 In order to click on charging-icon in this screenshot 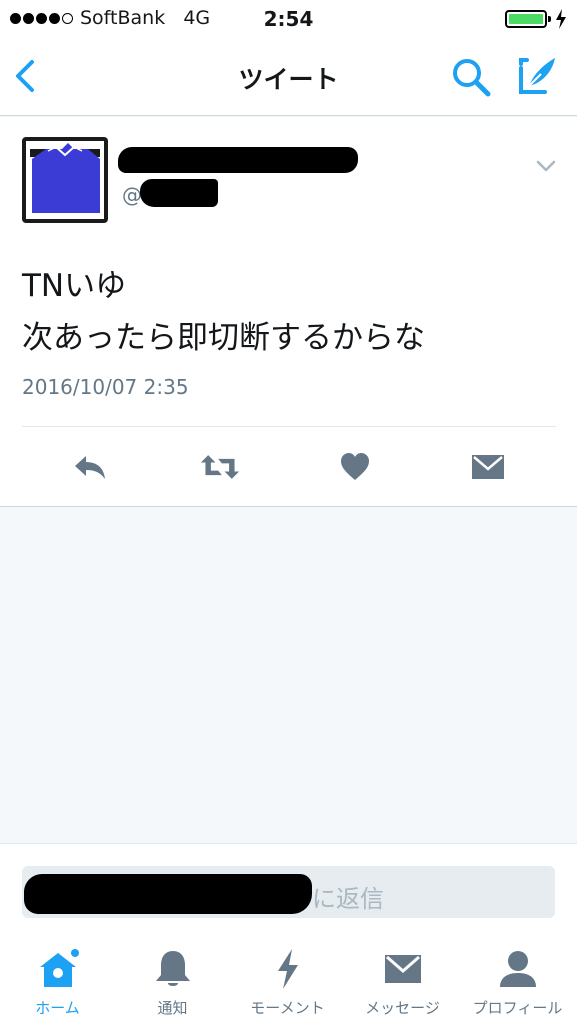, I will do `click(561, 19)`.